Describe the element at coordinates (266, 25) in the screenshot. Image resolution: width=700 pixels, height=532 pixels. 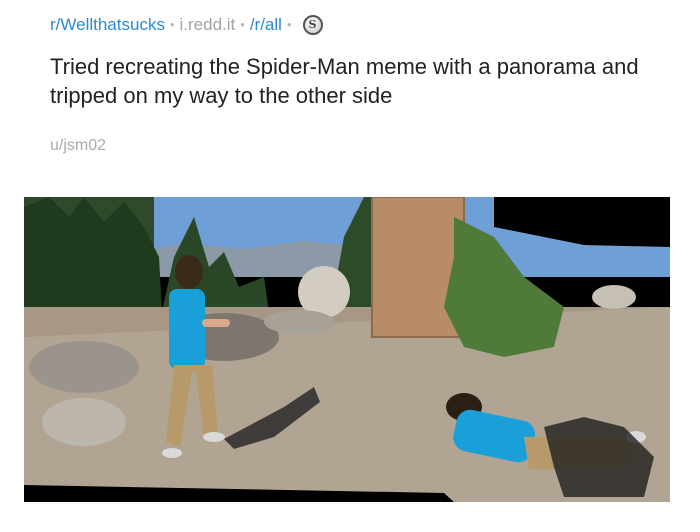
I see `crosspost-link: /r/all` at that location.